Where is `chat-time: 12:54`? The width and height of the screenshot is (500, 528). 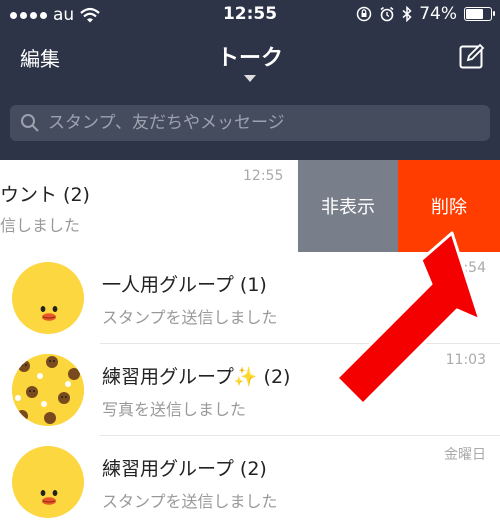
chat-time: 12:54 is located at coordinates (465, 268).